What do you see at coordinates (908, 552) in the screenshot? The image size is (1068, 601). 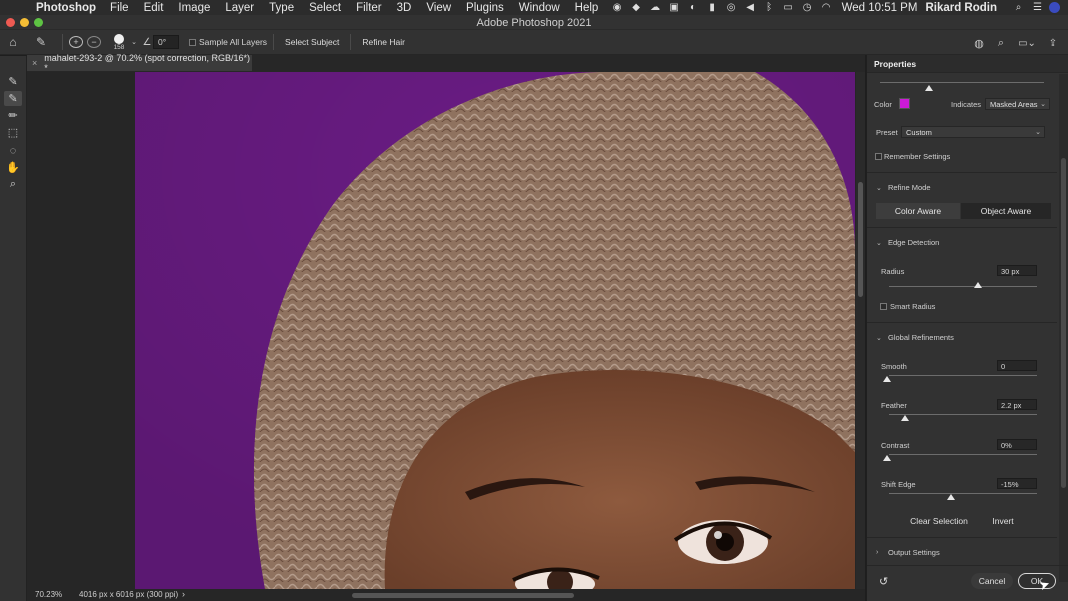 I see `output-settings-section: › Output Settings` at bounding box center [908, 552].